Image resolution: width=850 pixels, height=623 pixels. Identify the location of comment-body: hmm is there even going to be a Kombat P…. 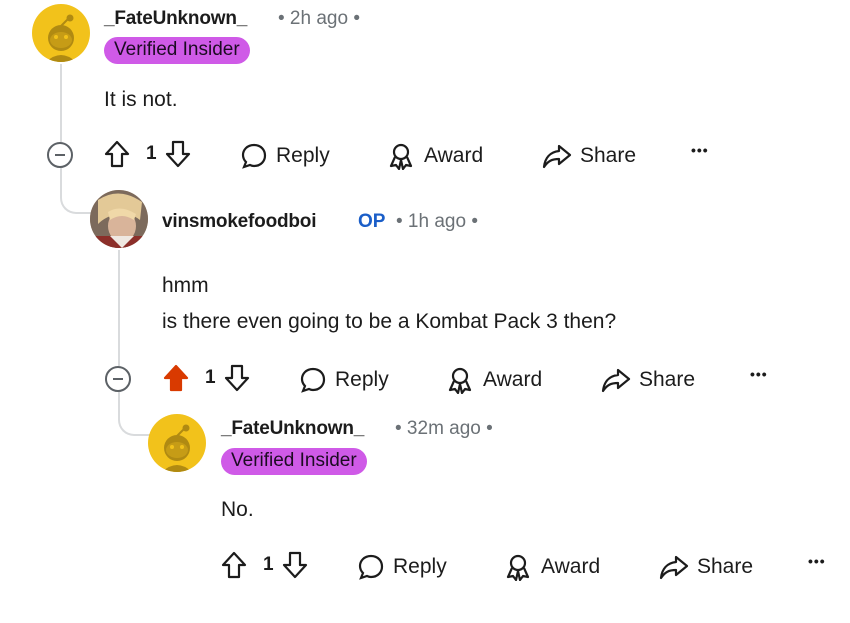
(389, 304).